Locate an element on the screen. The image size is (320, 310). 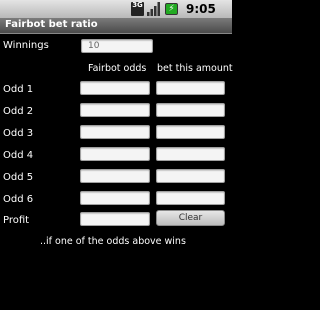
odd-2-odds-input is located at coordinates (115, 110).